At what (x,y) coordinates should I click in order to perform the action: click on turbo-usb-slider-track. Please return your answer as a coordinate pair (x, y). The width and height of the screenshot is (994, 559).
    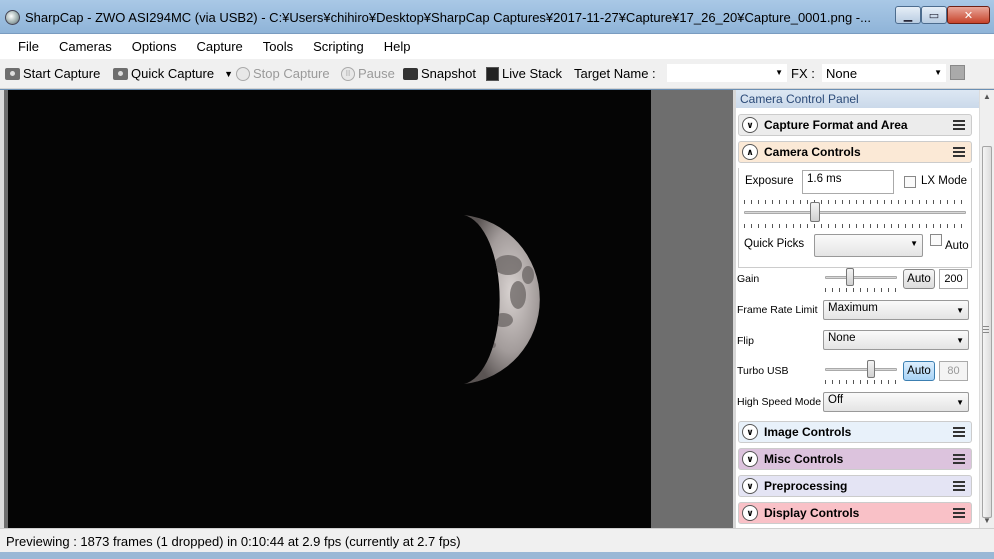
    Looking at the image, I should click on (861, 369).